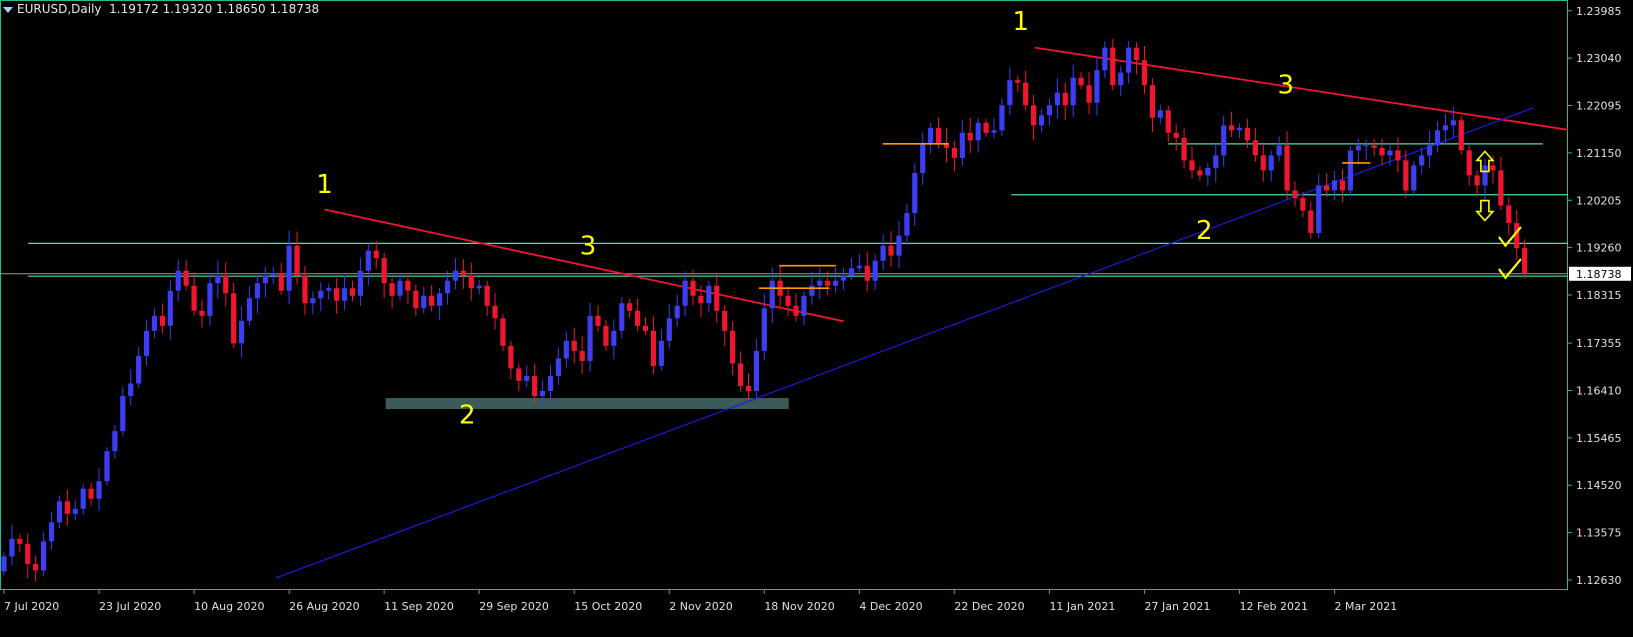 The height and width of the screenshot is (637, 1633). I want to click on x-tick-label: 22 Dec 2020, so click(989, 606).